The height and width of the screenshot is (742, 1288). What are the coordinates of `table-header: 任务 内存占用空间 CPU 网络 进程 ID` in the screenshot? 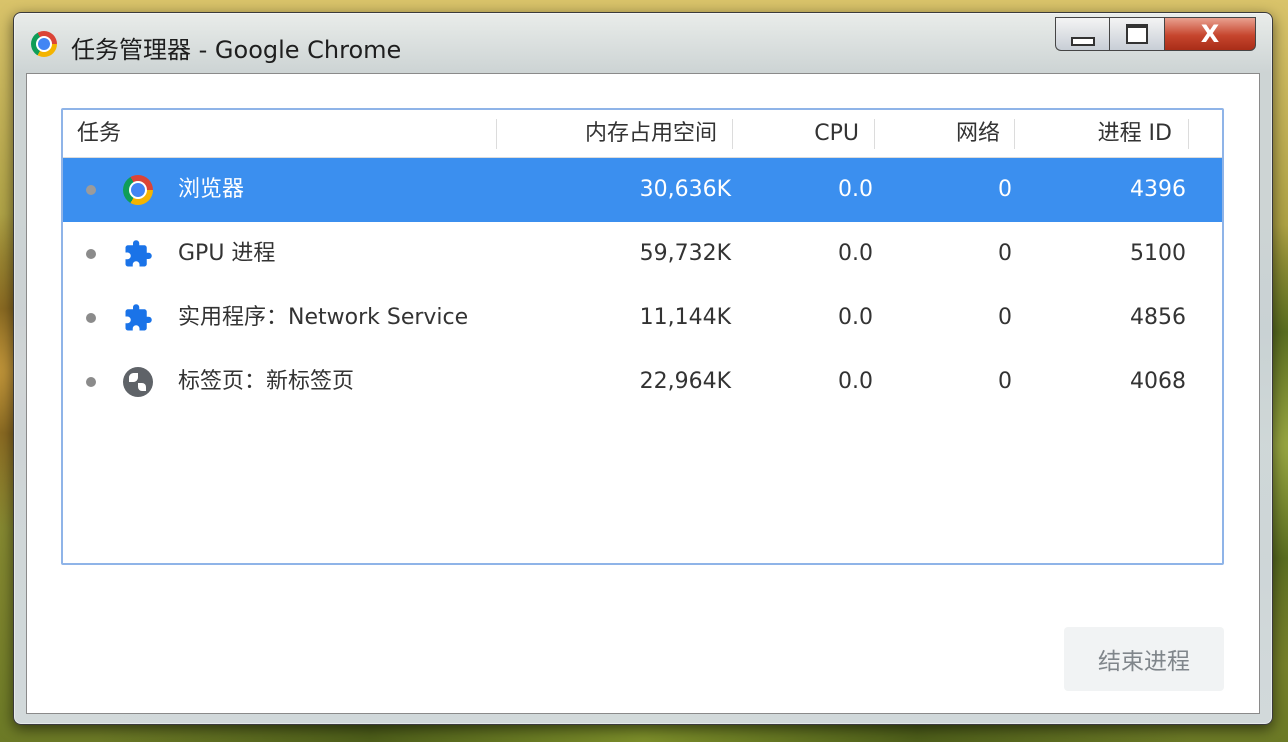 It's located at (642, 134).